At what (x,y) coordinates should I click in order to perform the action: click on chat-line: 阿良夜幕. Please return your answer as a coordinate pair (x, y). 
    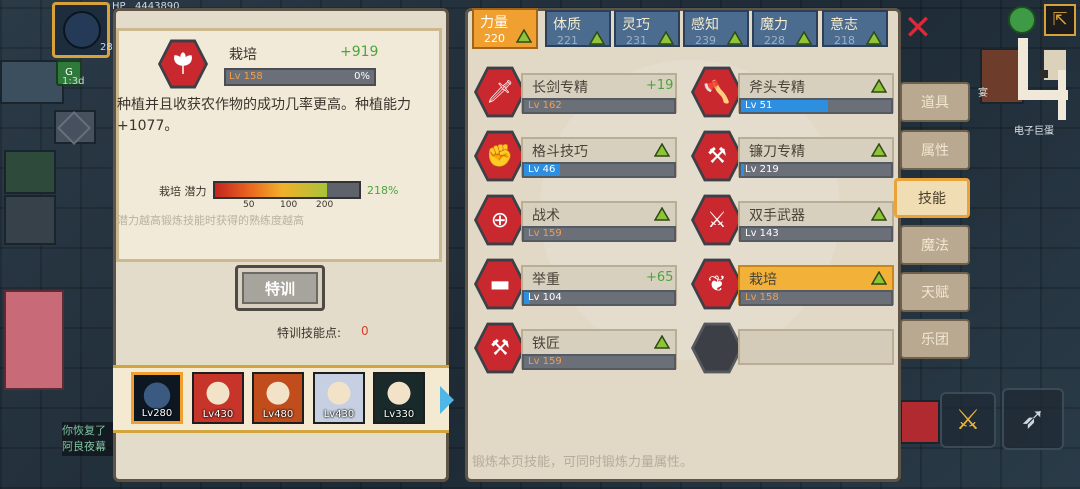
    Looking at the image, I should click on (84, 446).